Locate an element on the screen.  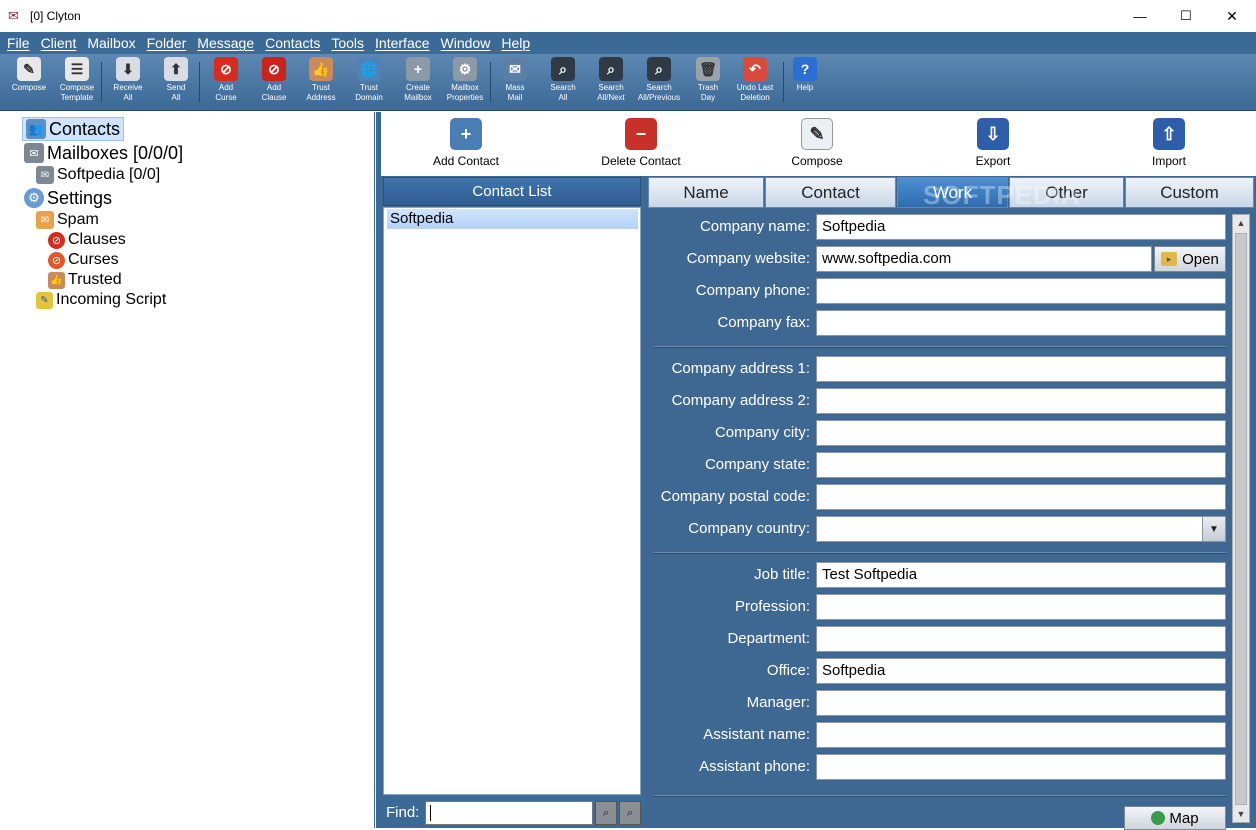
menu-tools: Tools is located at coordinates (347, 43).